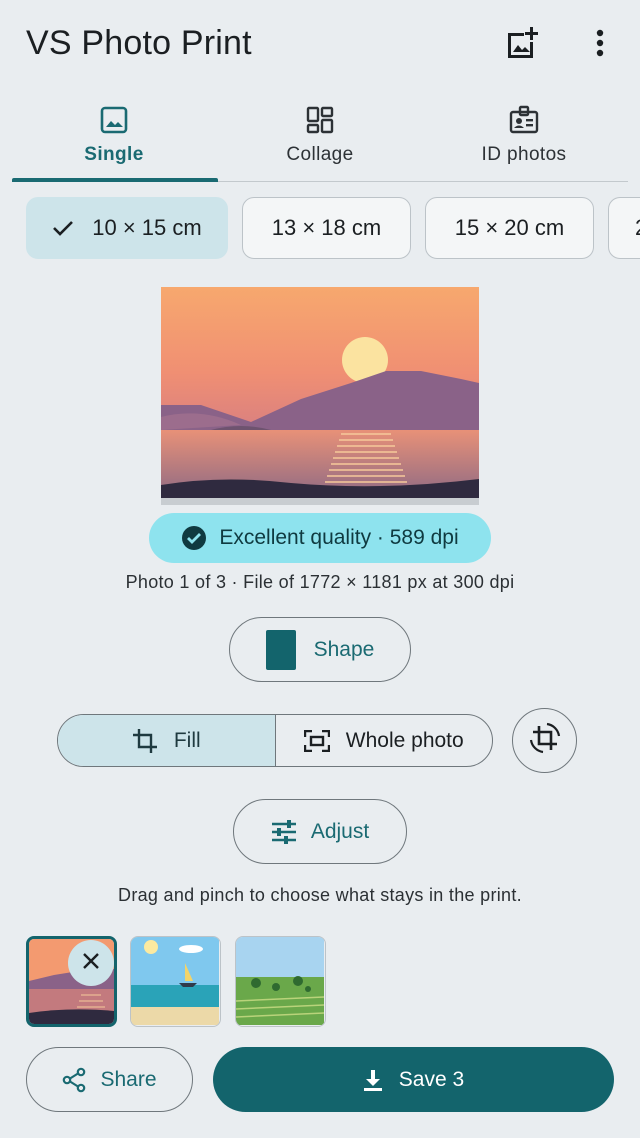 The width and height of the screenshot is (640, 1138). What do you see at coordinates (320, 120) in the screenshot?
I see `collage-grid-icon` at bounding box center [320, 120].